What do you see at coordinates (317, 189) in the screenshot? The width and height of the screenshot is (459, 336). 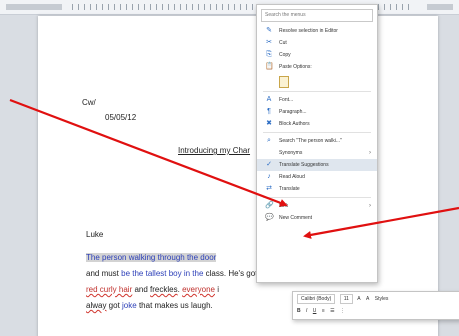 I see `menu-item-translate: ⇄ Translate` at bounding box center [317, 189].